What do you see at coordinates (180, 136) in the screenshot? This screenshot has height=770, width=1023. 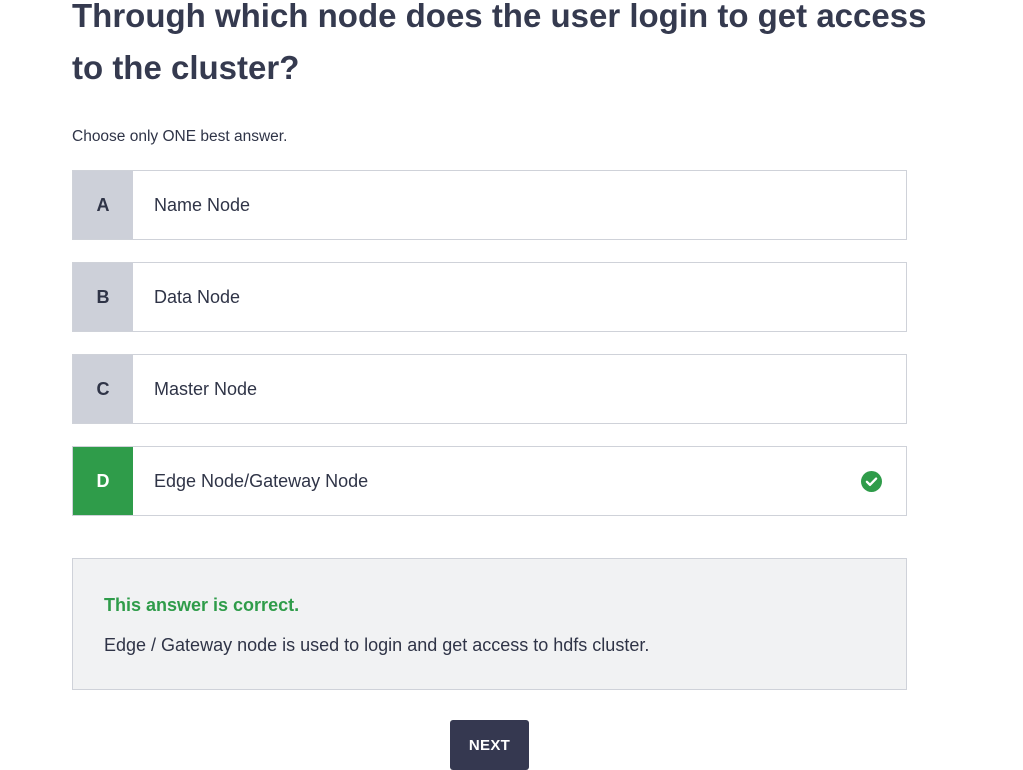 I see `answer-instruction: Choose only ONE best answer.` at bounding box center [180, 136].